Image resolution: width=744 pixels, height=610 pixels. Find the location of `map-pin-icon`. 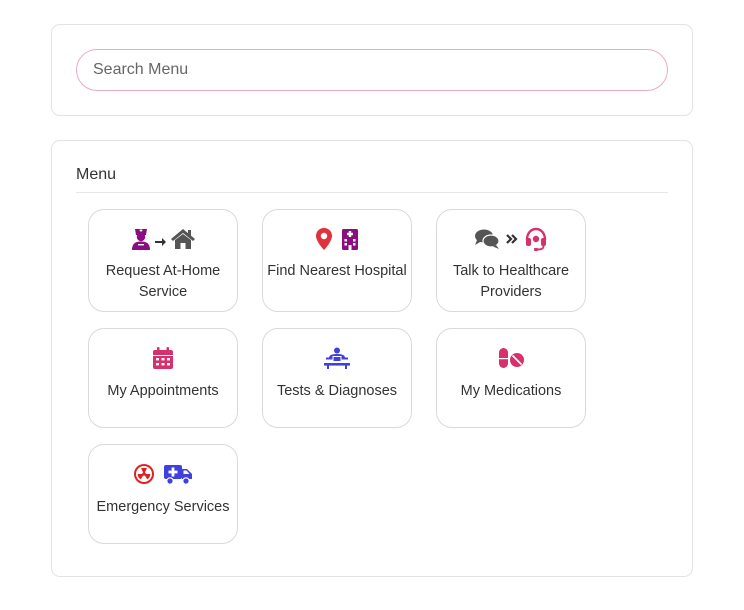

map-pin-icon is located at coordinates (324, 239).